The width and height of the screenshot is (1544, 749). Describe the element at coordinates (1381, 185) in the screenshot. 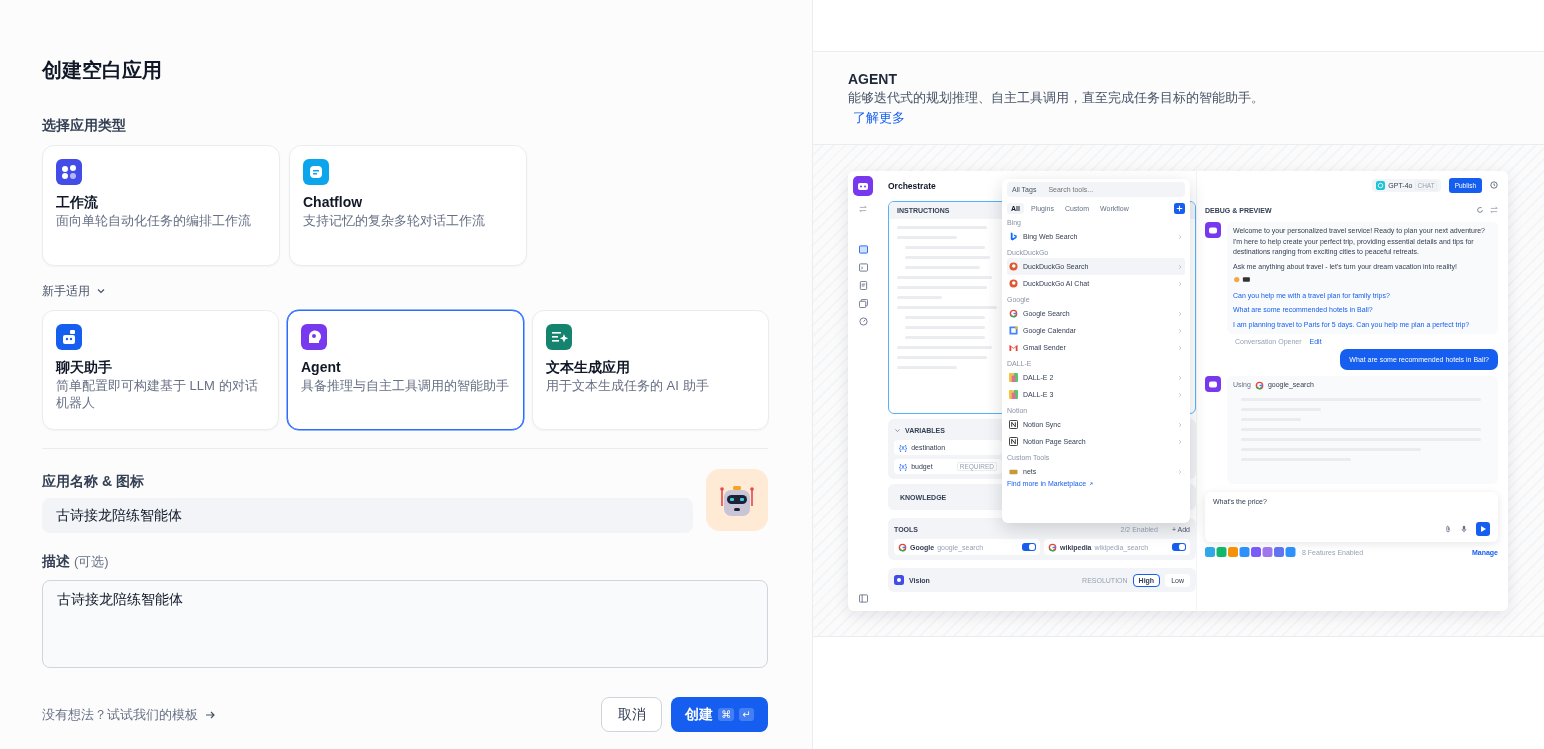

I see `model-icon` at that location.